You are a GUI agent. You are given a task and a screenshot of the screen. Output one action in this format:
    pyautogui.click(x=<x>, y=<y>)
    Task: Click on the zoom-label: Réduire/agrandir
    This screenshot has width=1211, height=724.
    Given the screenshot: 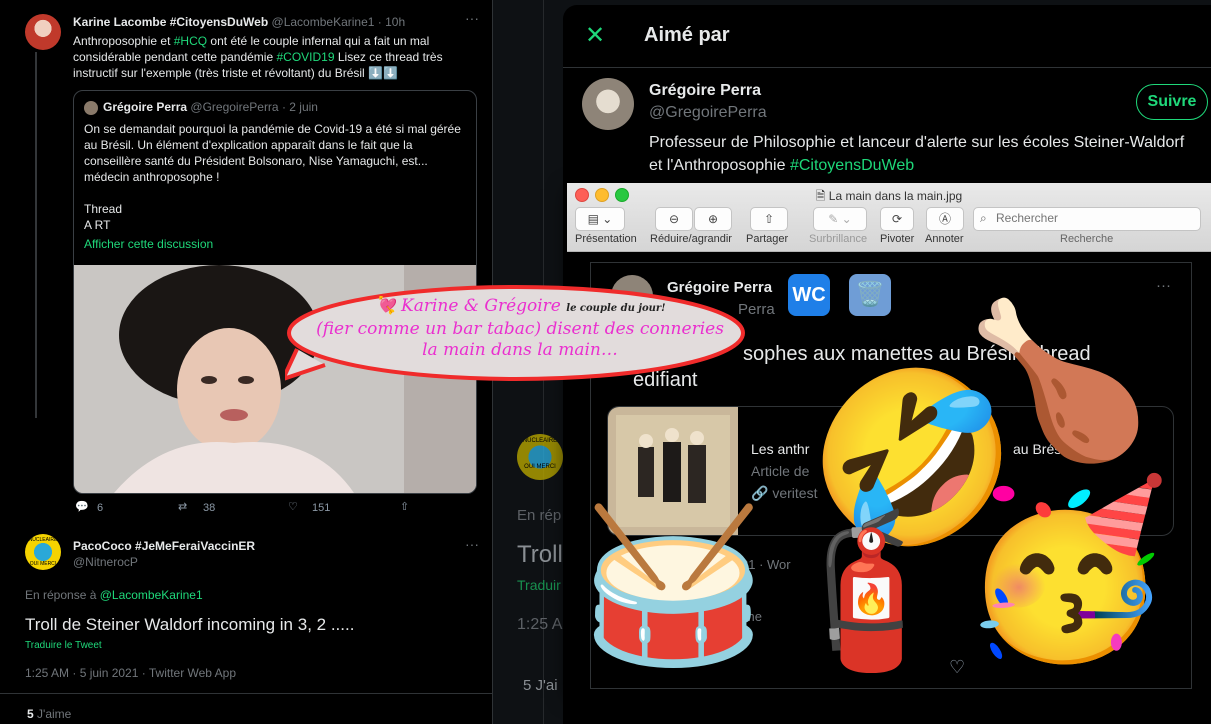 What is the action you would take?
    pyautogui.click(x=691, y=239)
    